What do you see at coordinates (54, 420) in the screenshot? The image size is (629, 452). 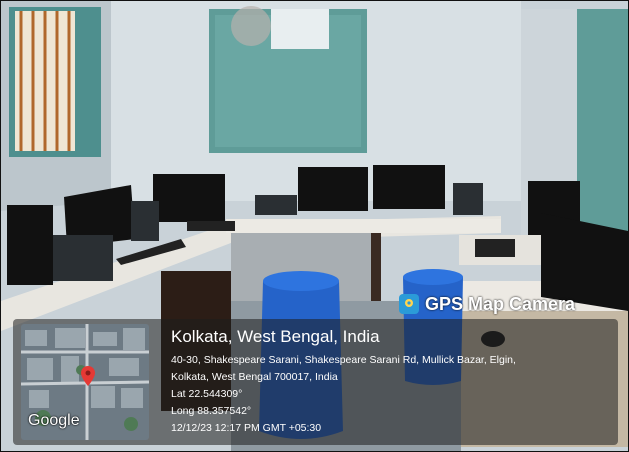 I see `google-watermark: Google` at bounding box center [54, 420].